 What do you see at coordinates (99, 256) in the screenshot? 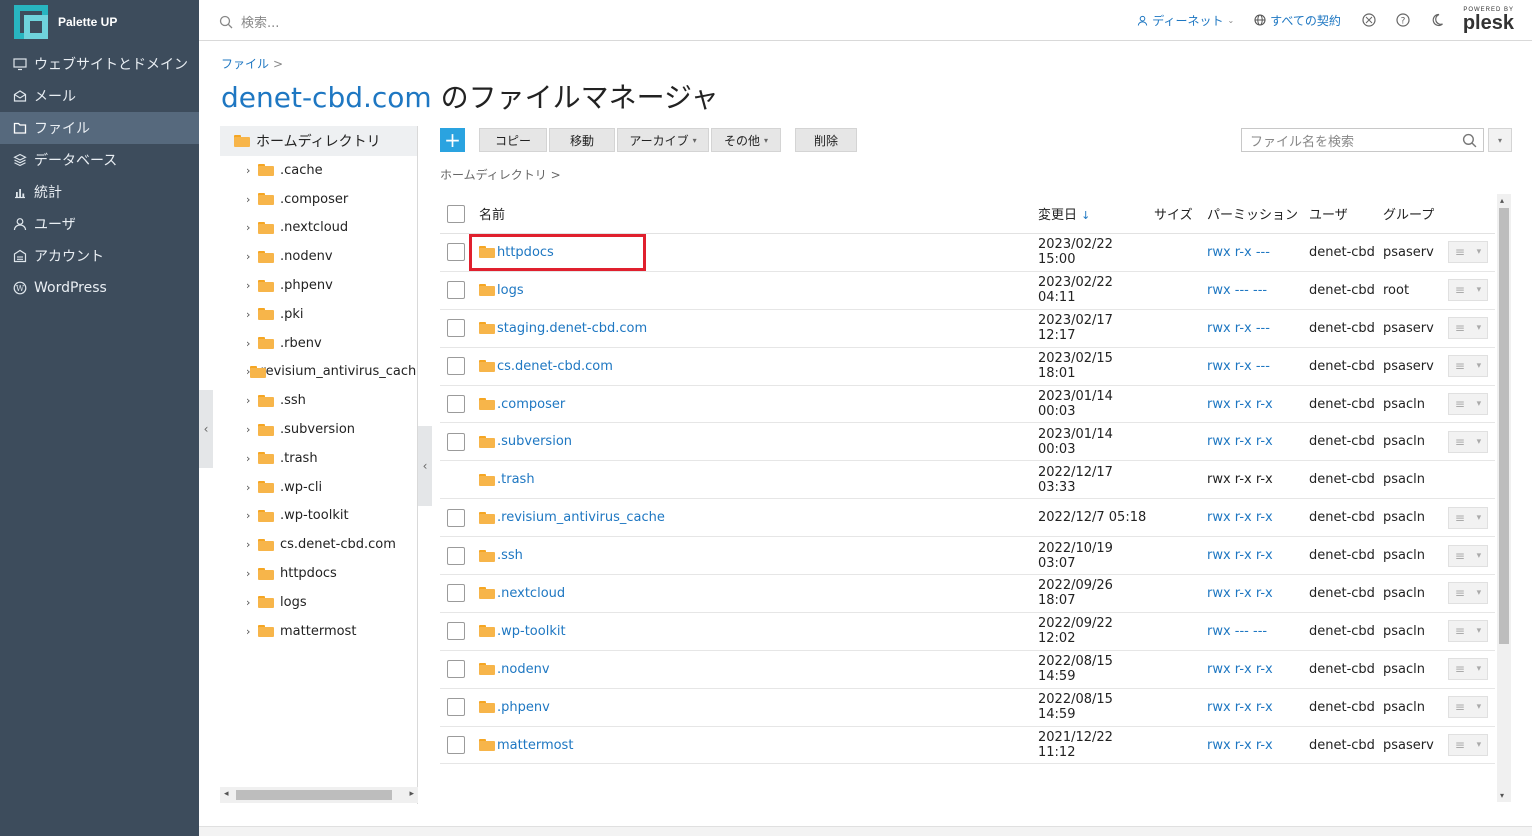
I see `sidebar-item-account: アカウント` at bounding box center [99, 256].